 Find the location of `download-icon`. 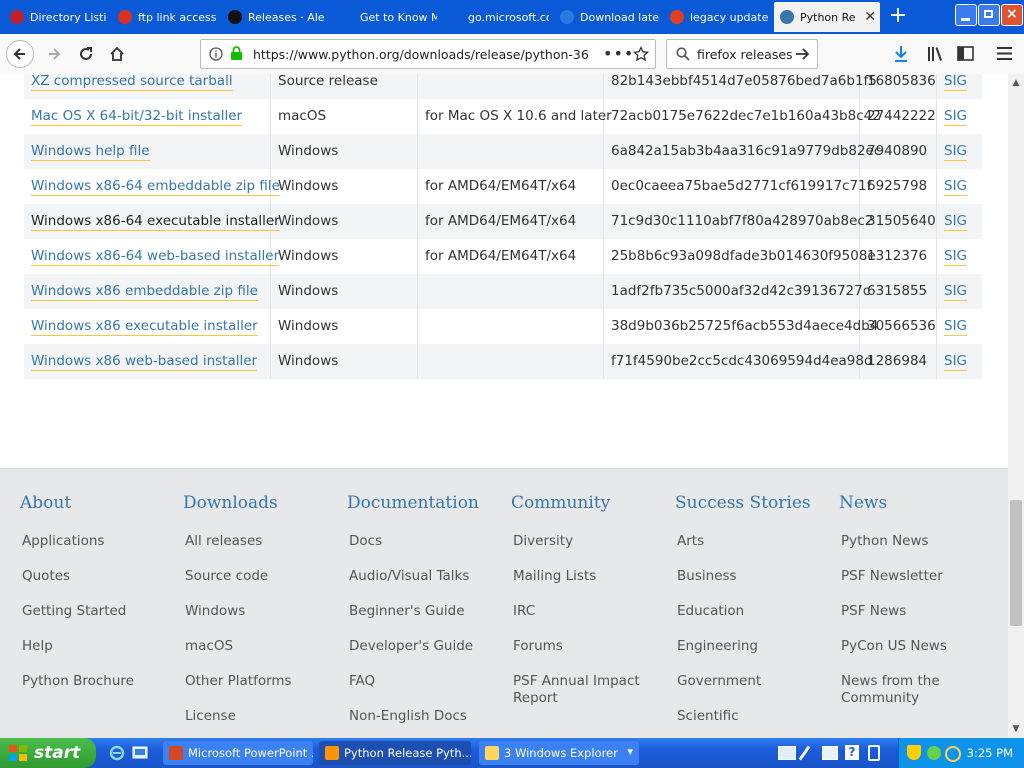

download-icon is located at coordinates (901, 54).